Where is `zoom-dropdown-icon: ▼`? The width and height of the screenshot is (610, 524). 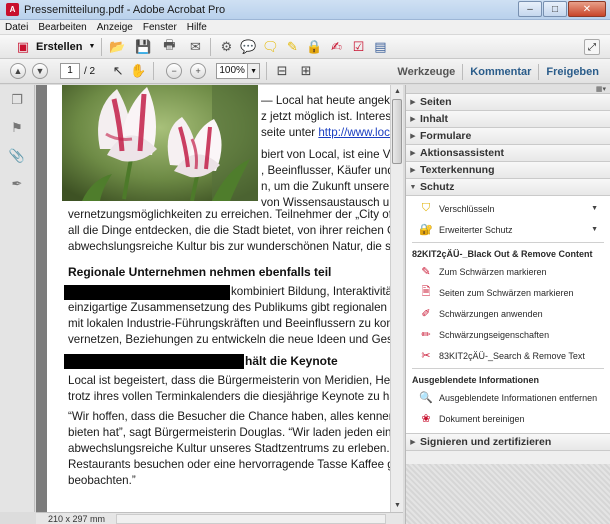
zoom-dropdown-icon: ▼ is located at coordinates (254, 71).